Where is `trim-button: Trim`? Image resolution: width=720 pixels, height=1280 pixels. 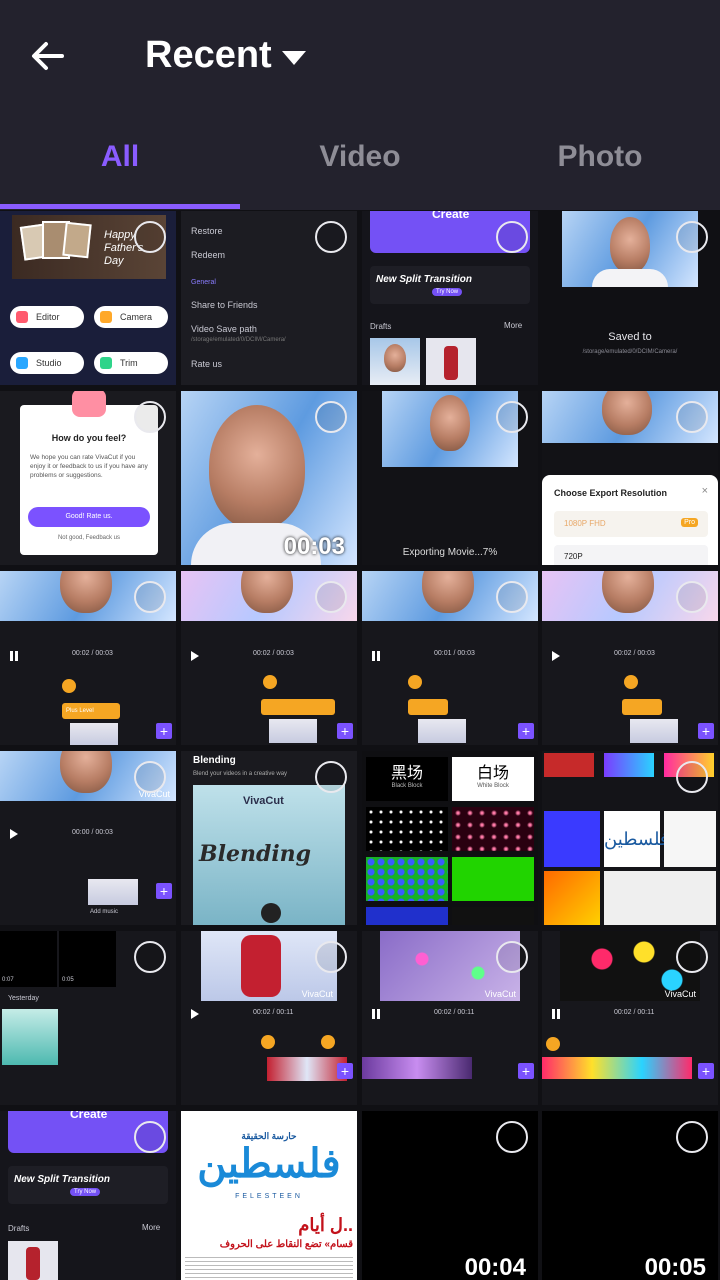
trim-button: Trim is located at coordinates (131, 363).